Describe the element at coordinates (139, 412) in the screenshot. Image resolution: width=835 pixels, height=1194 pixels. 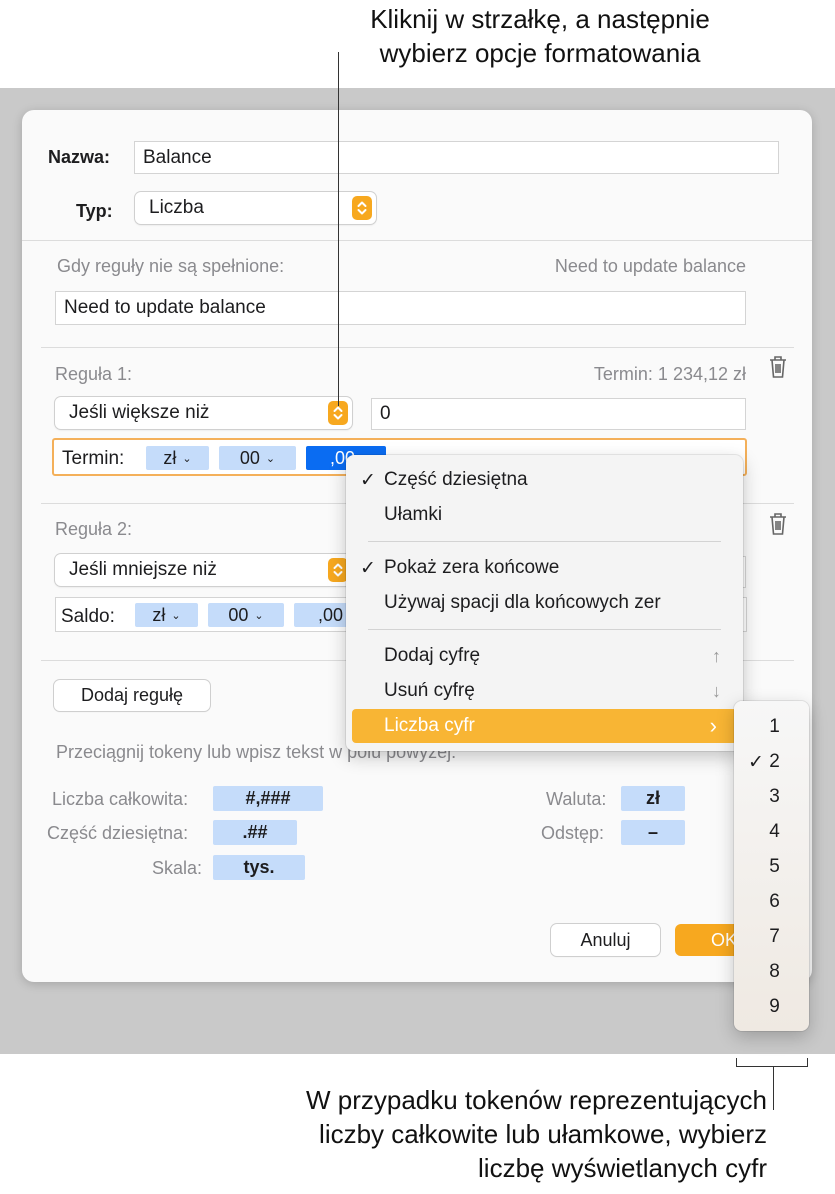
I see `rule1-condition: Jeśli większe niż` at that location.